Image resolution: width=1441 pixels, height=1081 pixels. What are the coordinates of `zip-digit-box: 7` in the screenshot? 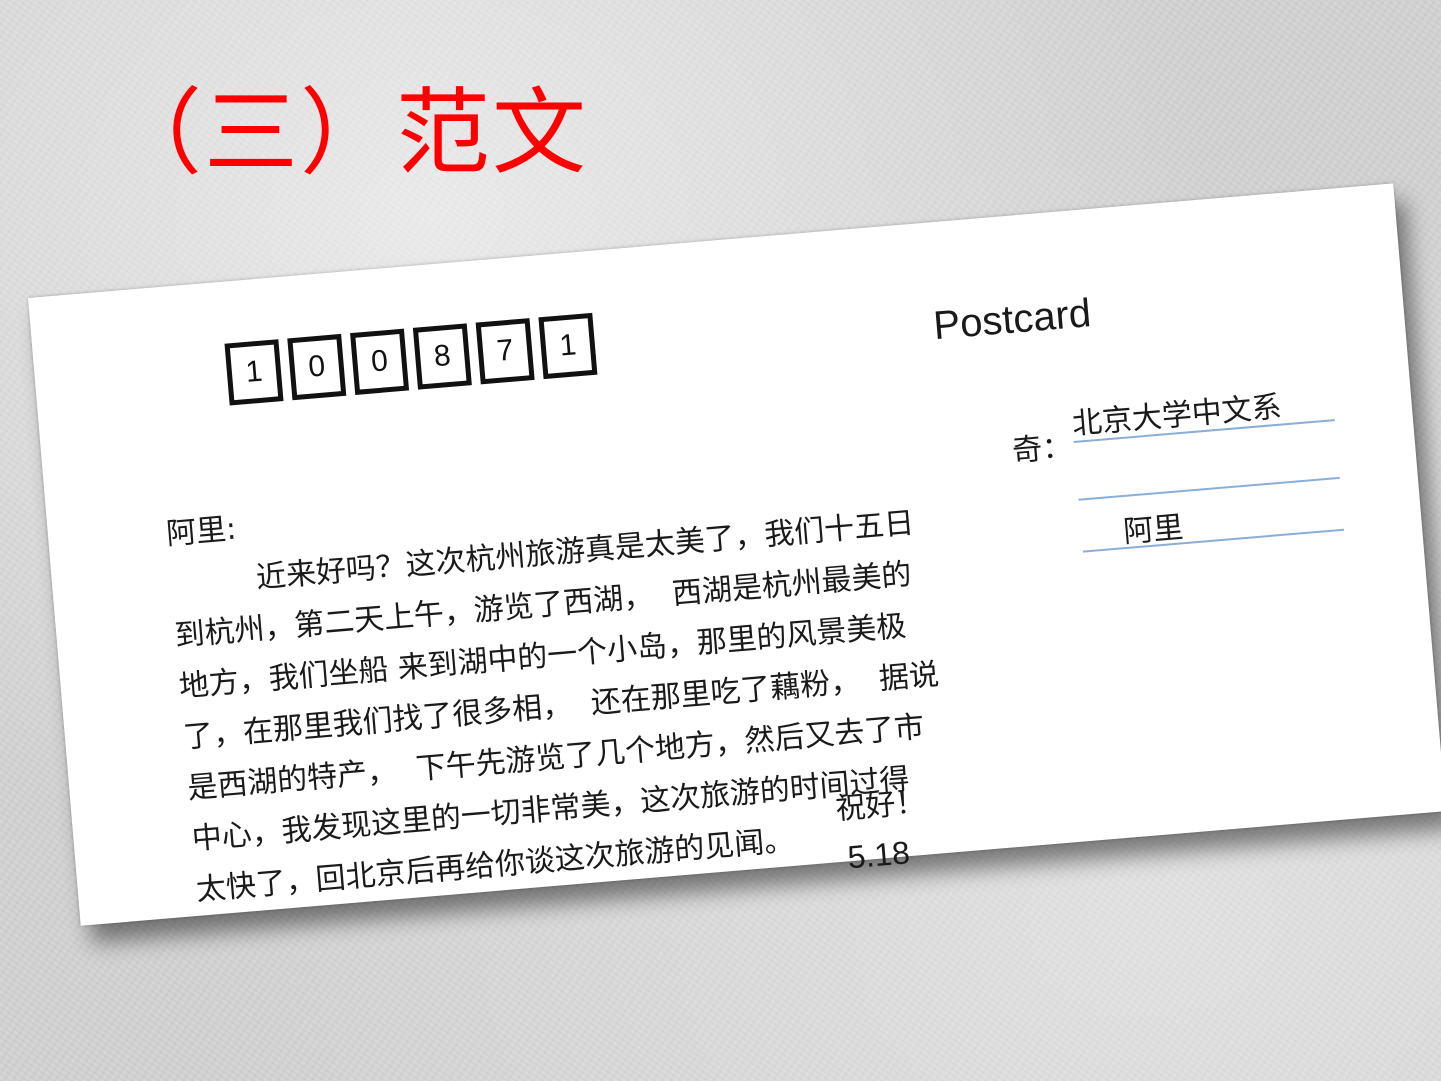 It's located at (505, 351).